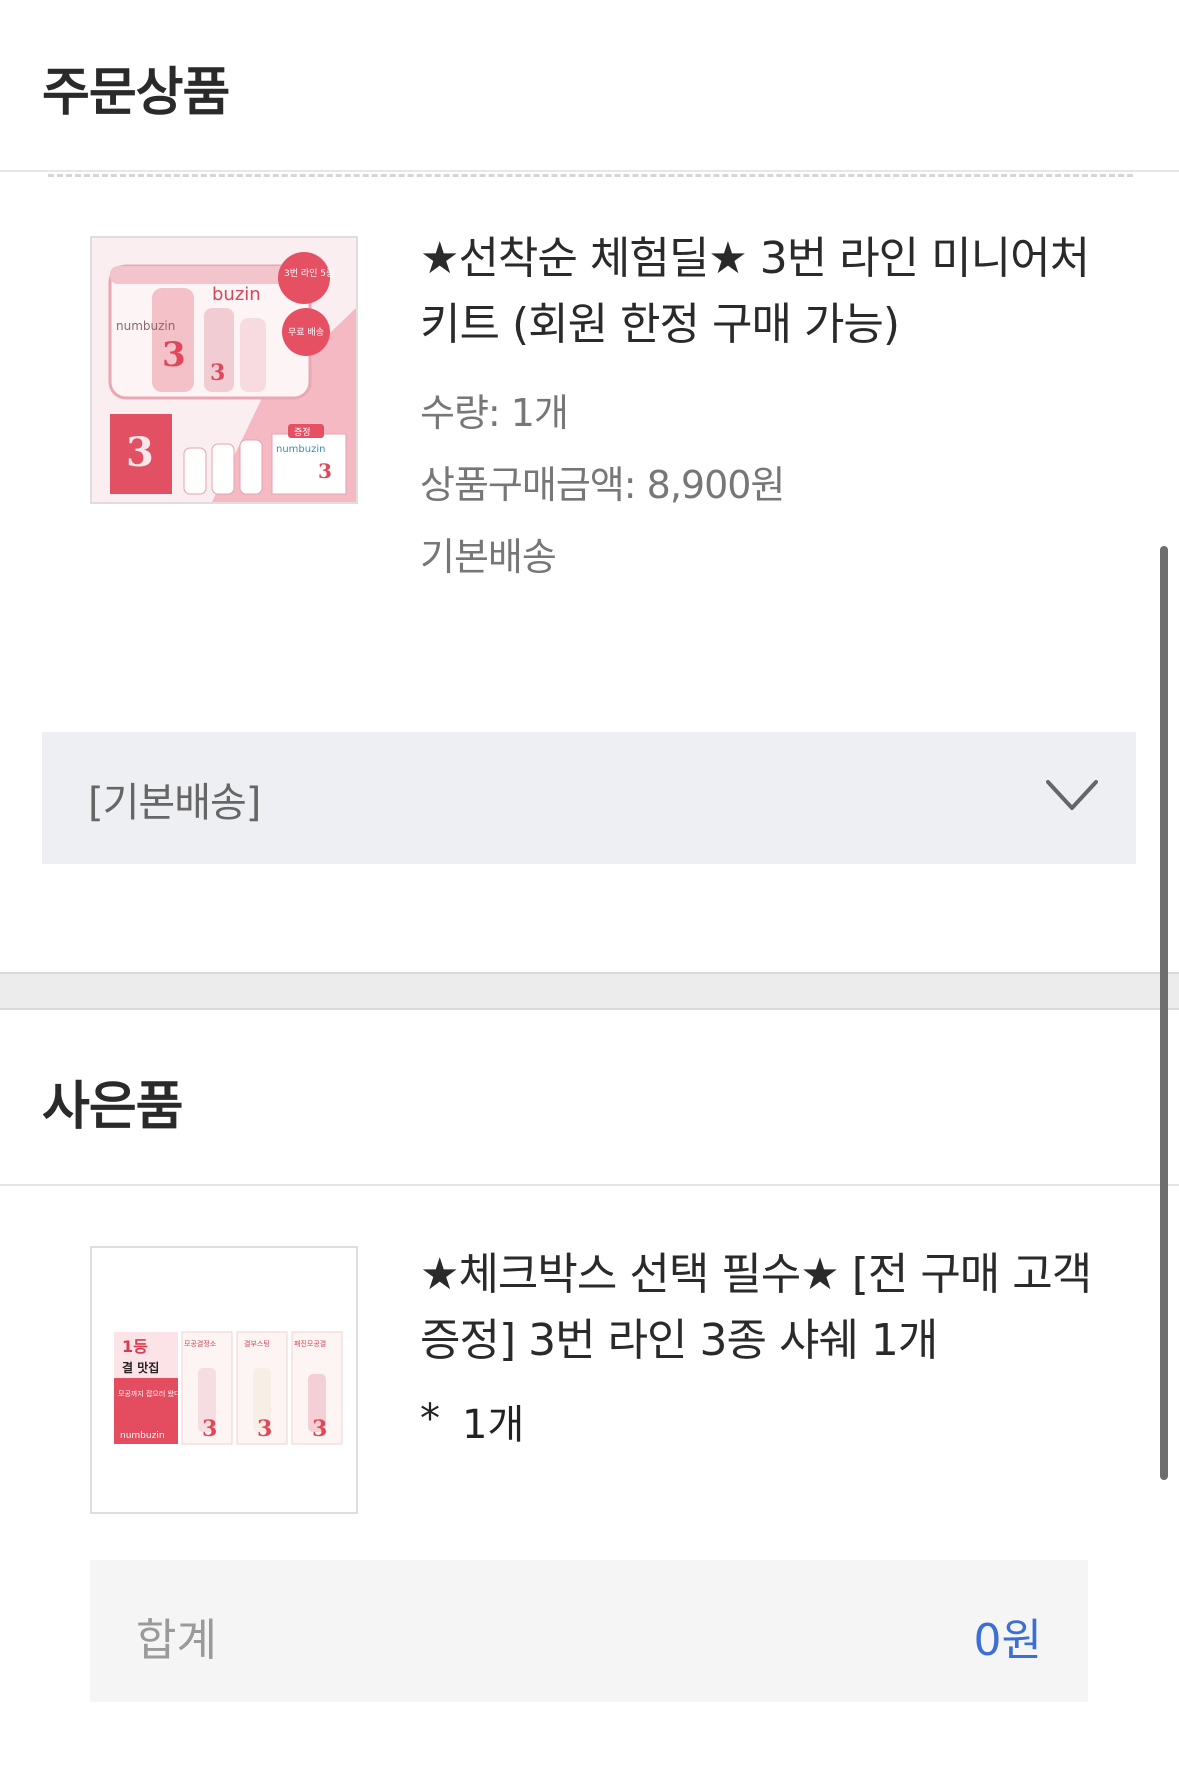 The image size is (1179, 1781). I want to click on shipping-select-value: [기본배송], so click(174, 803).